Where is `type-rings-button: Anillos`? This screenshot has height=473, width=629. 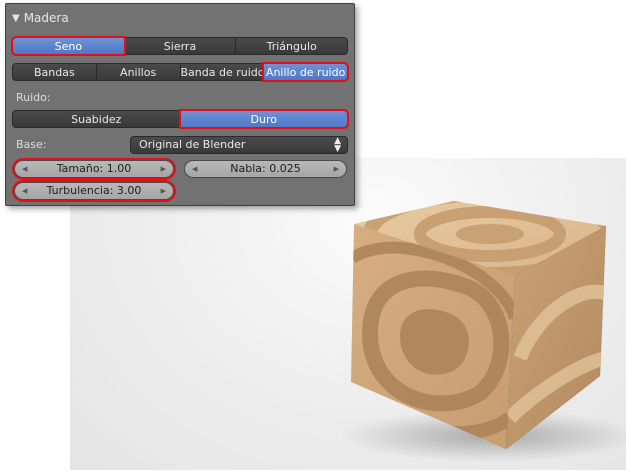 type-rings-button: Anillos is located at coordinates (138, 72).